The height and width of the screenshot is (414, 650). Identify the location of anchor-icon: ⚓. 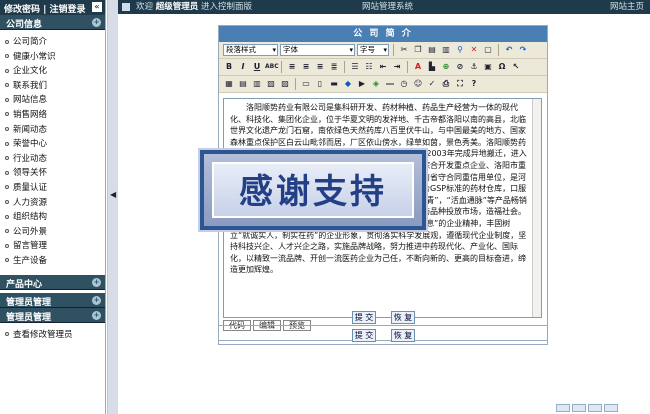
(474, 67).